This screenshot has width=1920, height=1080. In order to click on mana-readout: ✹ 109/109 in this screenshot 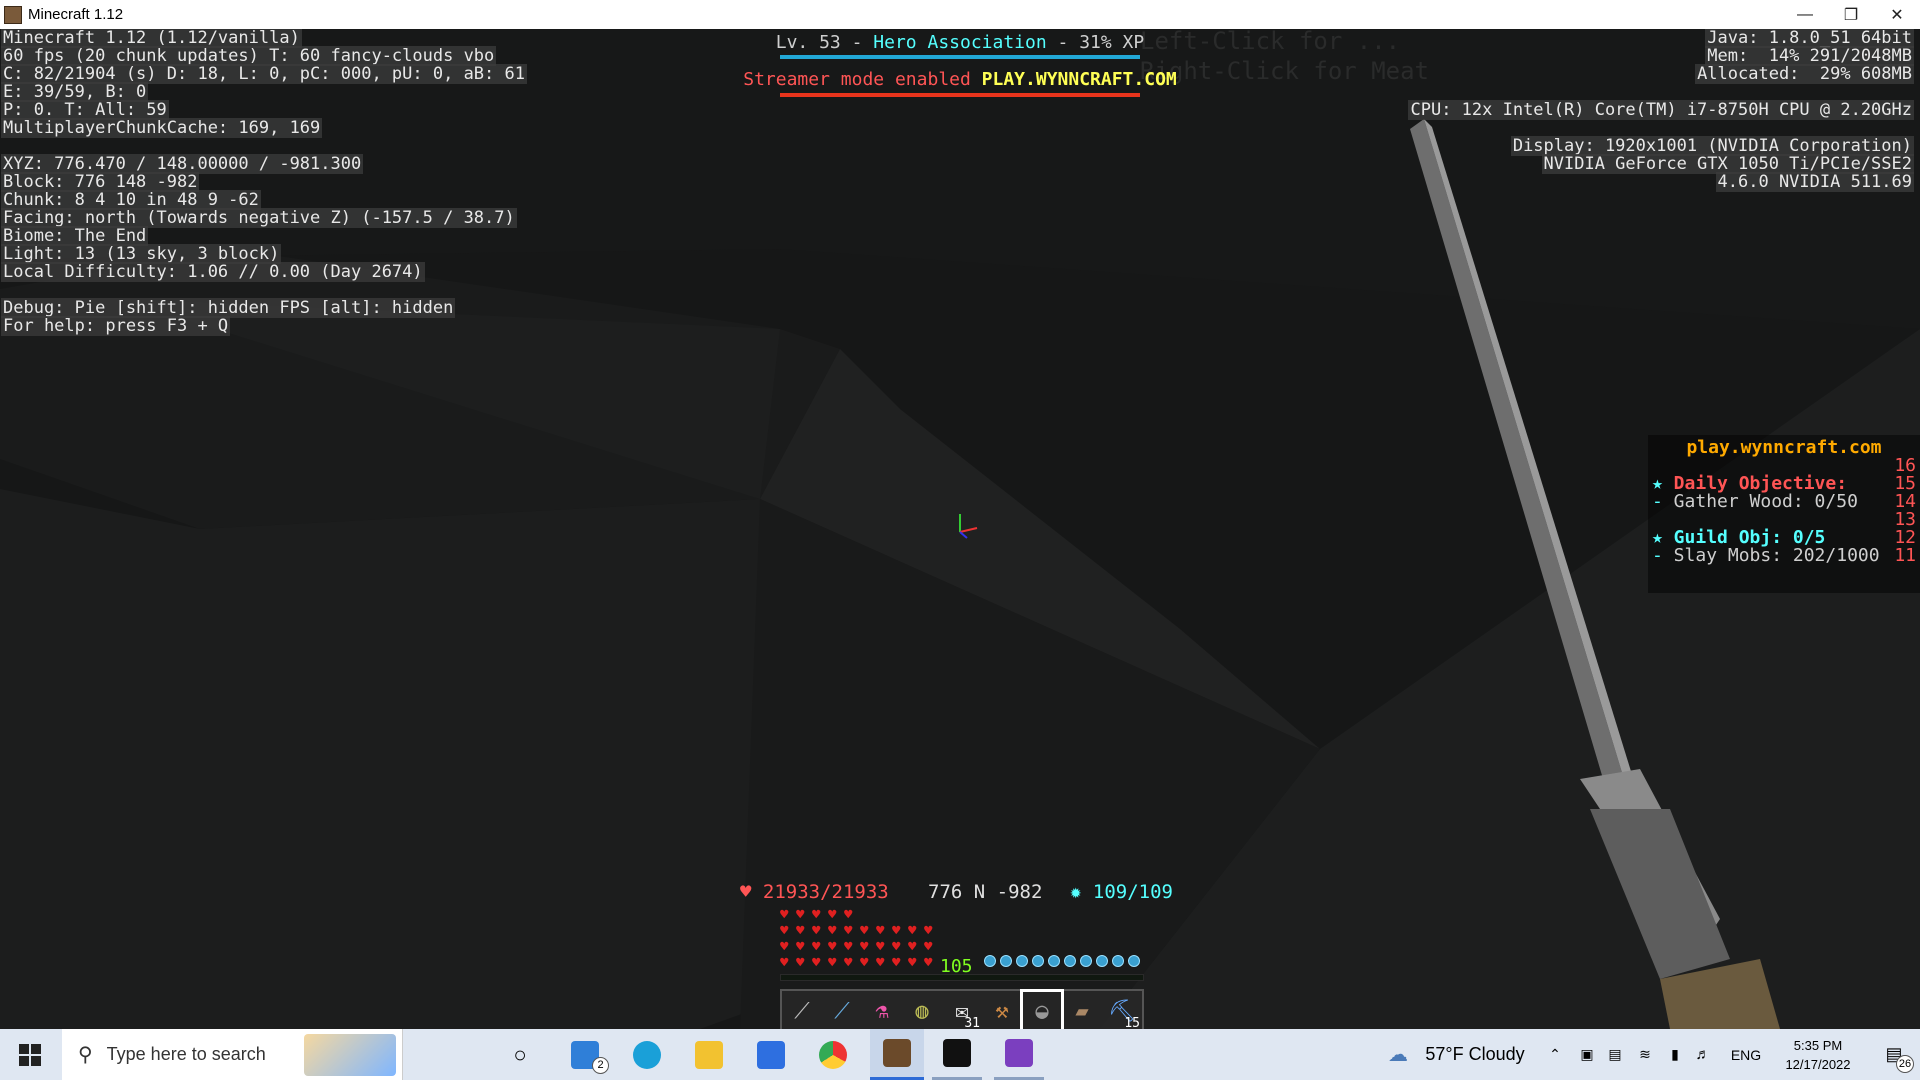, I will do `click(1121, 892)`.